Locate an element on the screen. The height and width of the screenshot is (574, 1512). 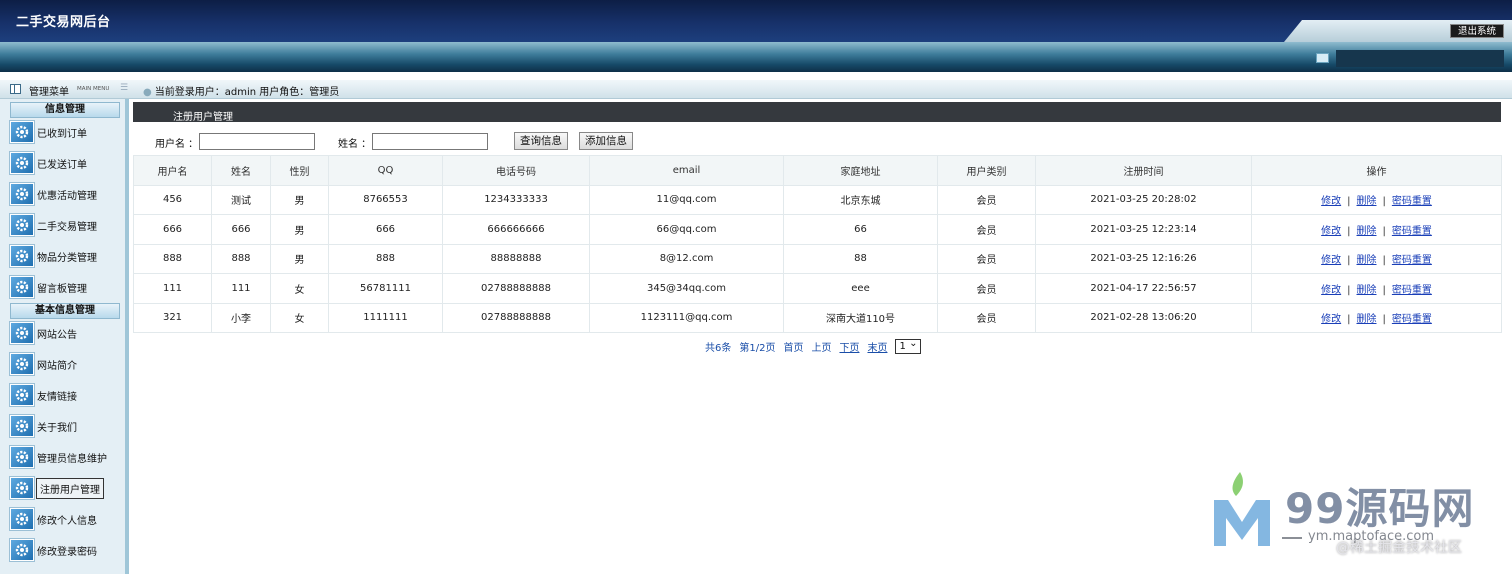
table-cell: 66 is located at coordinates (860, 229).